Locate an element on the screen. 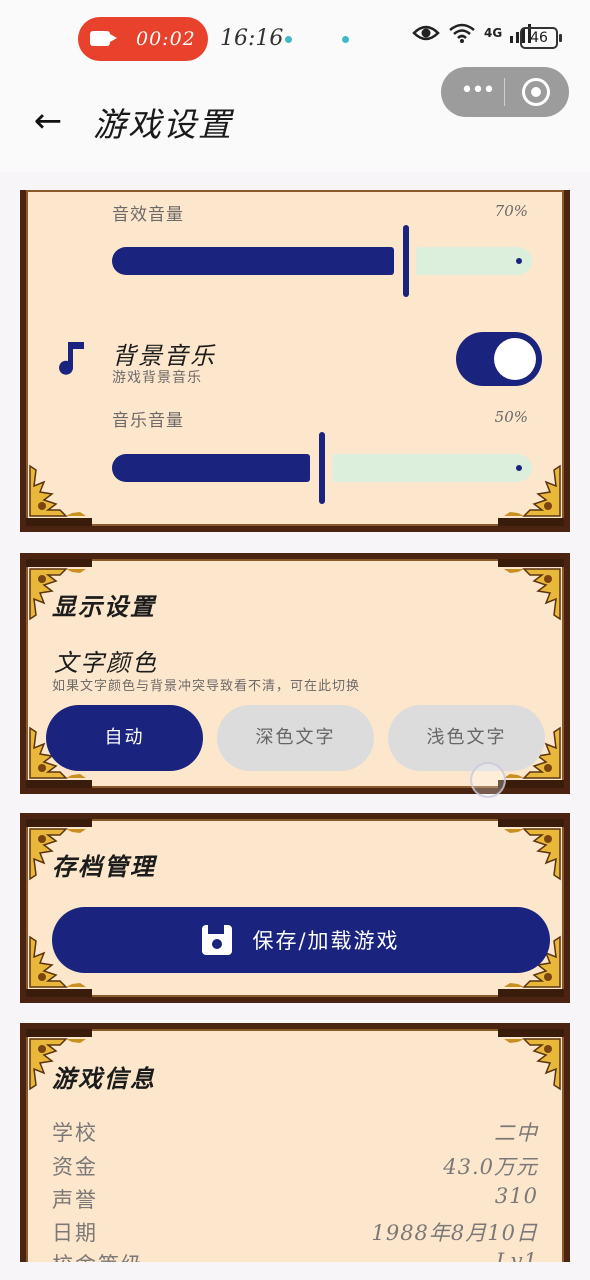 This screenshot has height=1280, width=590. system-icons: 4G is located at coordinates (472, 33).